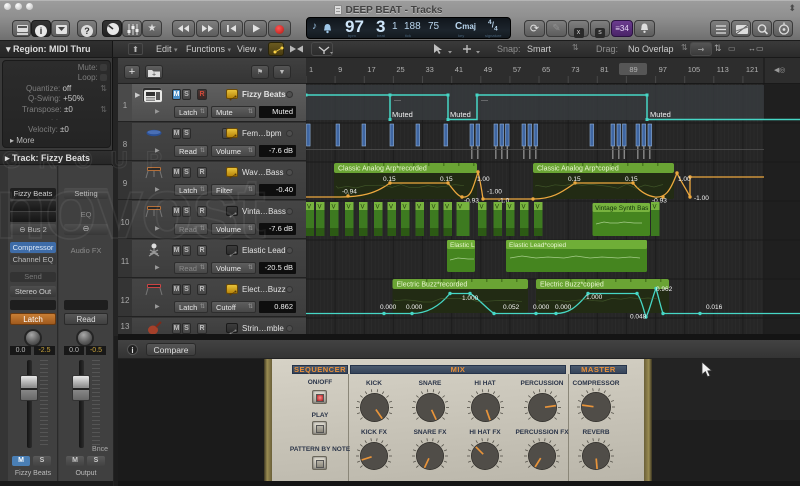  What do you see at coordinates (723, 69) in the screenshot?
I see `svg-text: 113` at bounding box center [723, 69].